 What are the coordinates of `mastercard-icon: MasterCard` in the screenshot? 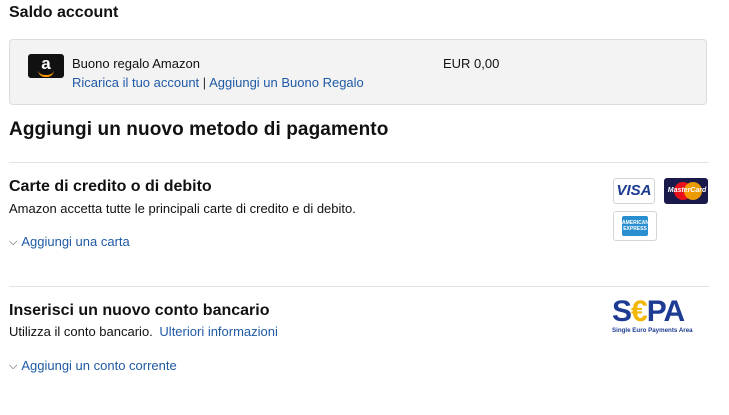 It's located at (686, 191).